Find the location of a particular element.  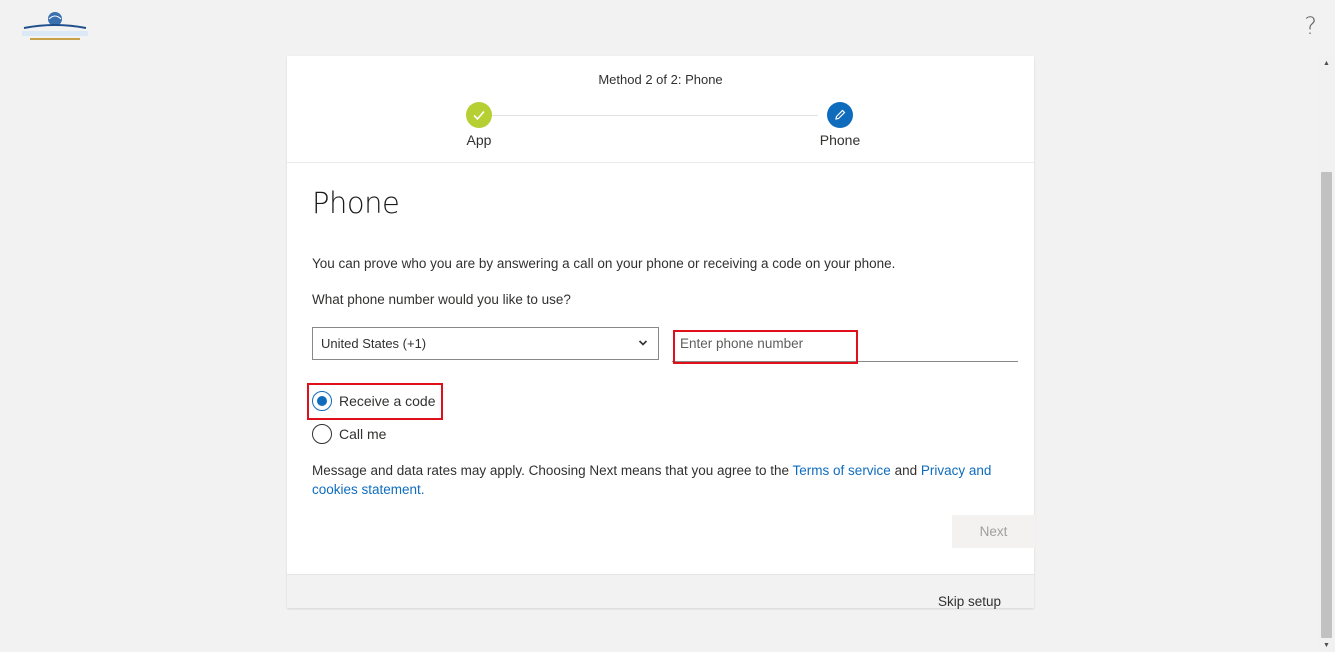

scroll-down-arrow-icon: ▼ is located at coordinates (1326, 645).